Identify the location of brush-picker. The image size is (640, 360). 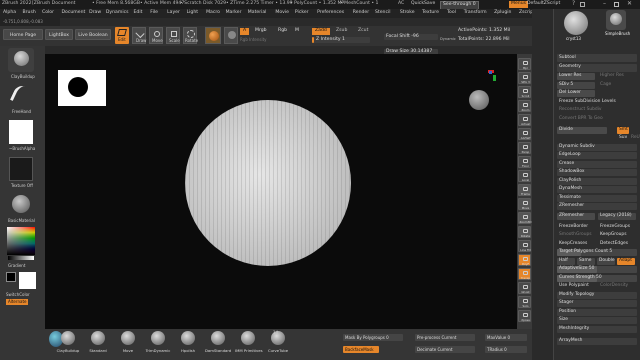
(21, 60).